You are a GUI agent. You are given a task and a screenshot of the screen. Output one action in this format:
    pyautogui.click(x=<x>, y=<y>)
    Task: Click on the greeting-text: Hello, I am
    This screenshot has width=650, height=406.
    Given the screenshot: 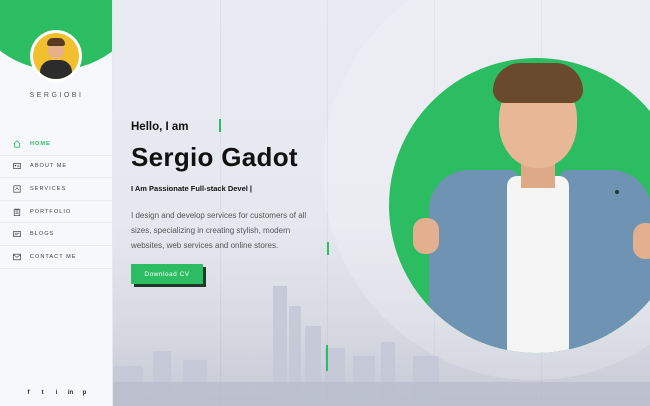 What is the action you would take?
    pyautogui.click(x=160, y=127)
    